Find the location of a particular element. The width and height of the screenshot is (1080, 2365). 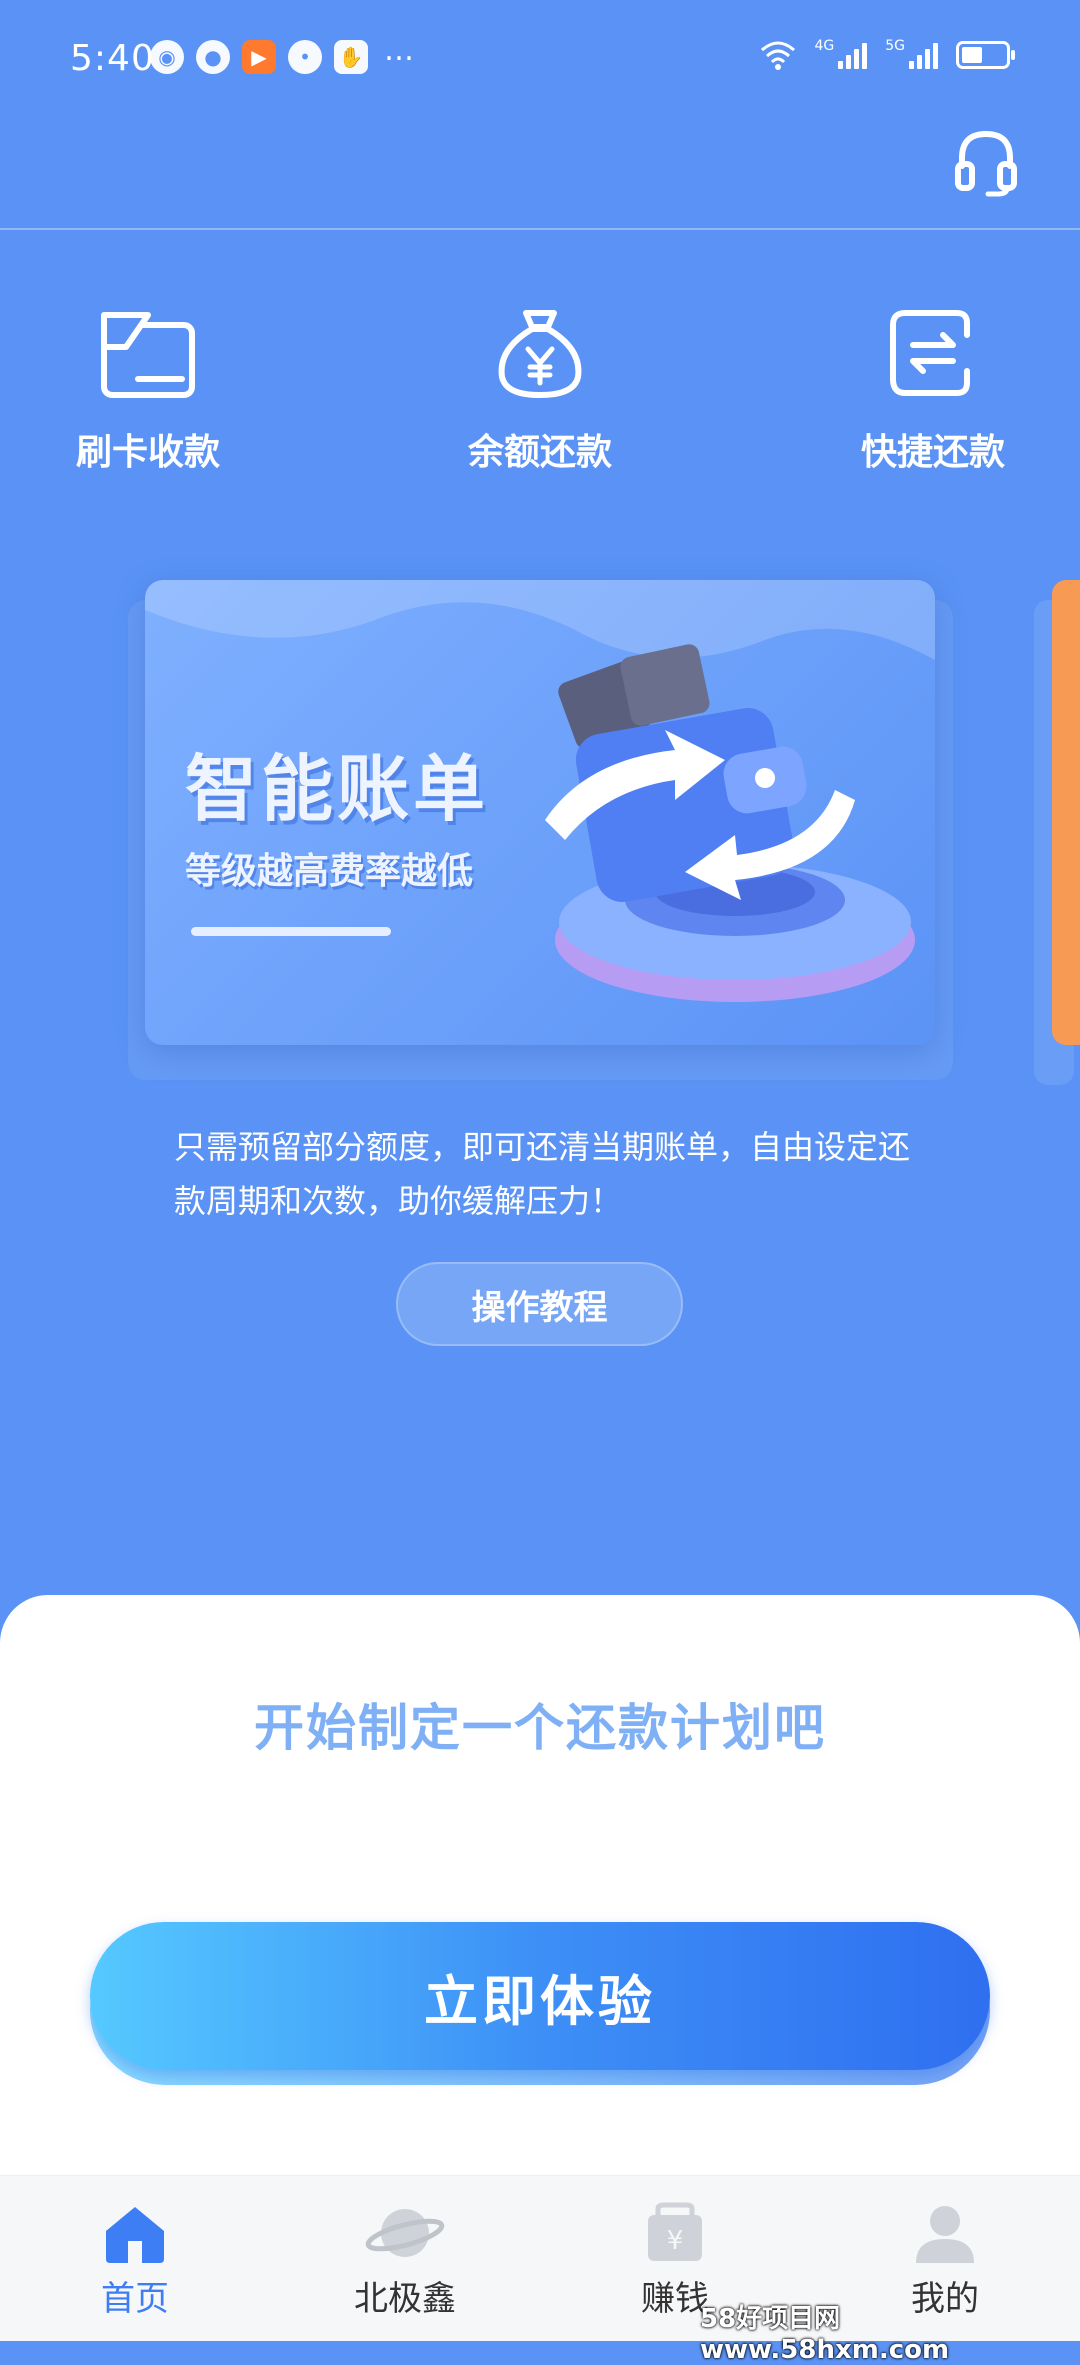

video-app-icon: ▶ is located at coordinates (259, 57).